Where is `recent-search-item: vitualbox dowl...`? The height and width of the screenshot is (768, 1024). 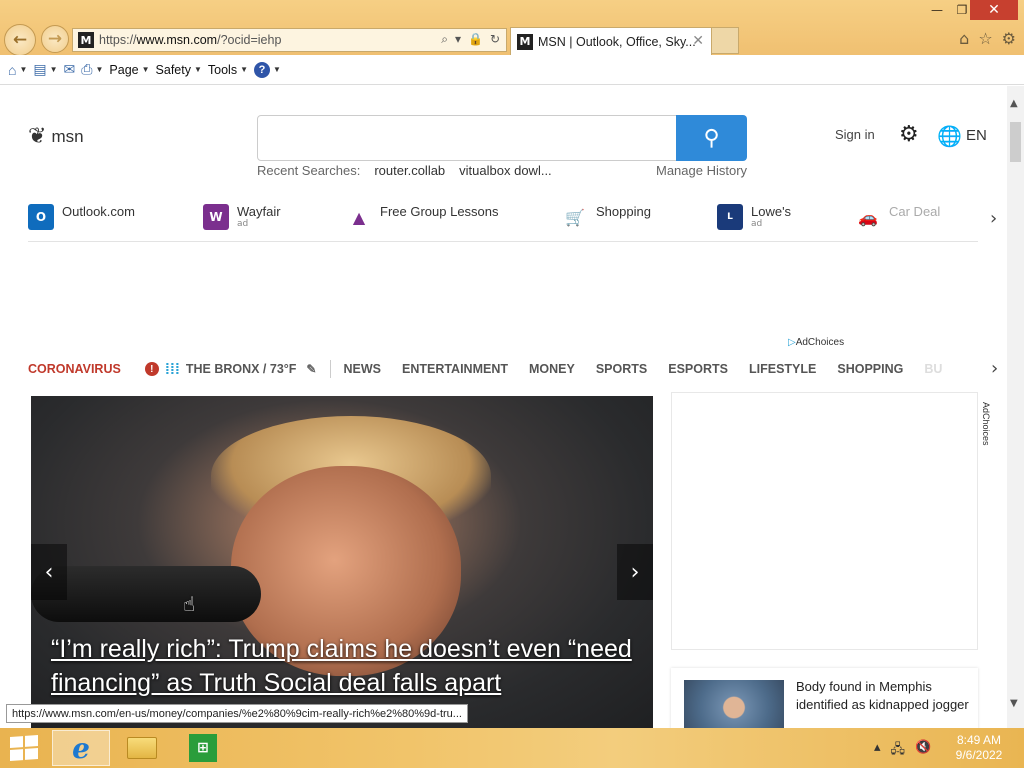 recent-search-item: vitualbox dowl... is located at coordinates (505, 170).